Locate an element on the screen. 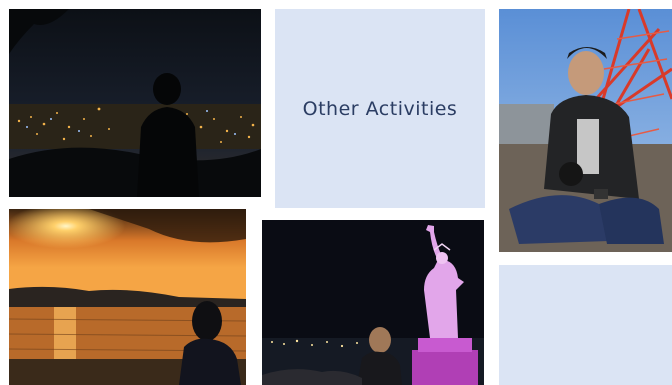 Image resolution: width=672 pixels, height=385 pixels. blank-card is located at coordinates (585, 325).